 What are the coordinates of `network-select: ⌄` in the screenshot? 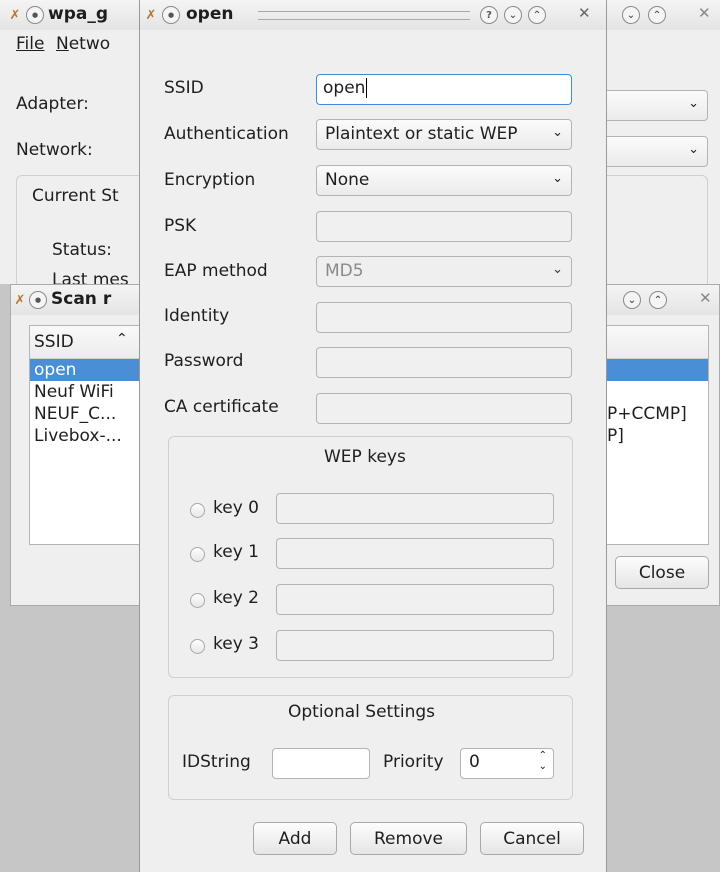 It's located at (649, 151).